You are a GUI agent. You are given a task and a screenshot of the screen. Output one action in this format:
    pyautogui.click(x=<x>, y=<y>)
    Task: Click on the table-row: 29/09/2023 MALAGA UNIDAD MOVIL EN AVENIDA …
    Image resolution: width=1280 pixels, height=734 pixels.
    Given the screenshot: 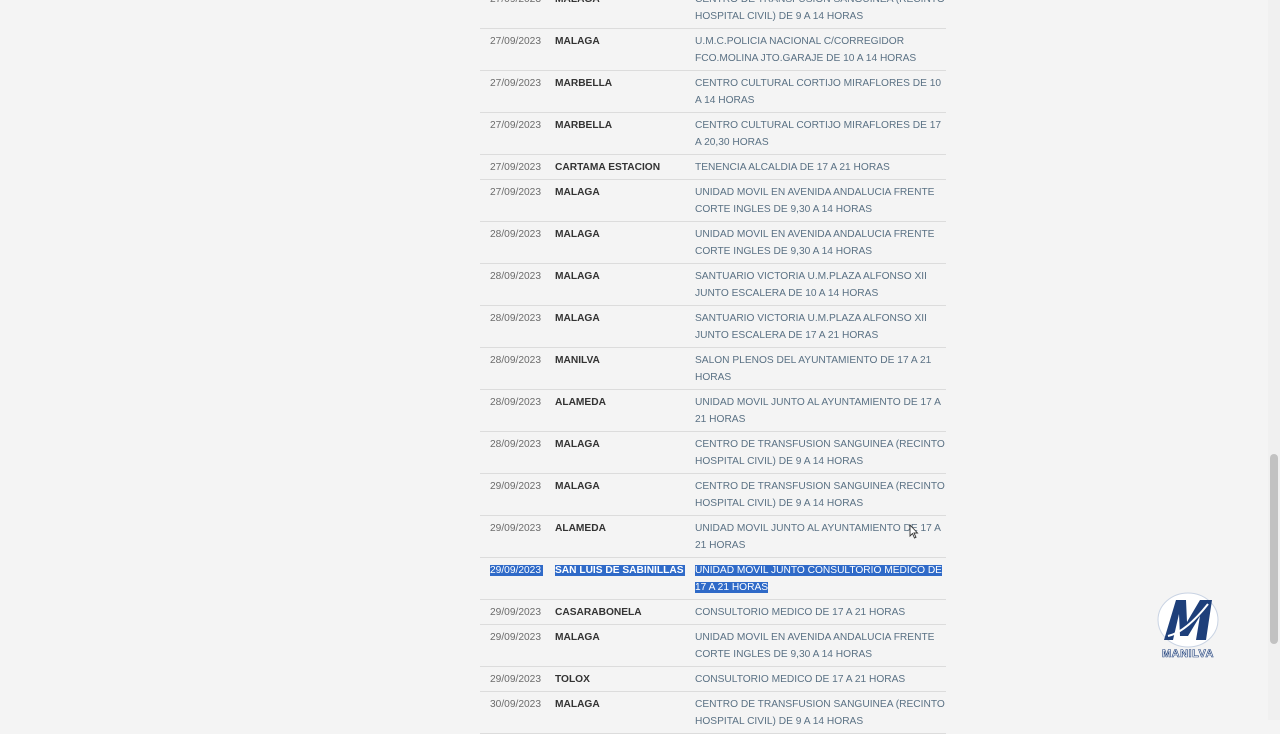 What is the action you would take?
    pyautogui.click(x=713, y=646)
    